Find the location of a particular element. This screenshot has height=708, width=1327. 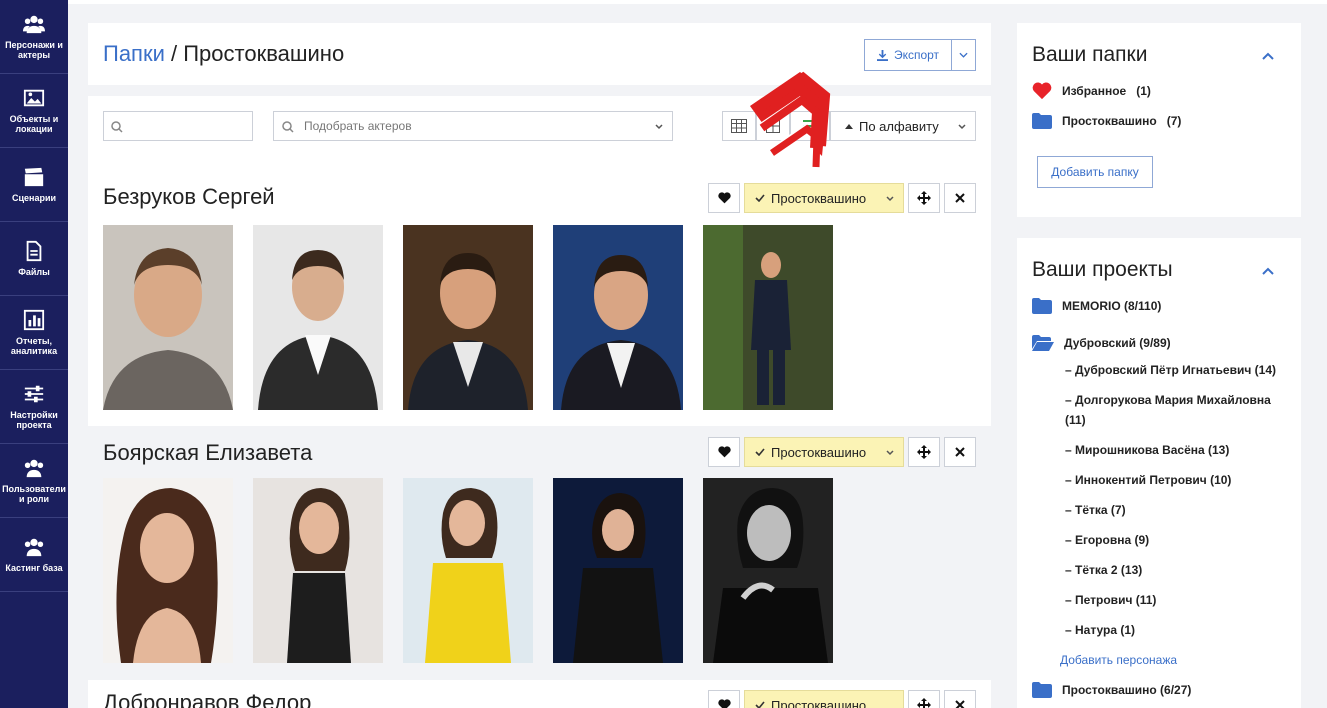

character-item: – Дубровский Пётр Игнатьевич (14) is located at coordinates (1177, 370).